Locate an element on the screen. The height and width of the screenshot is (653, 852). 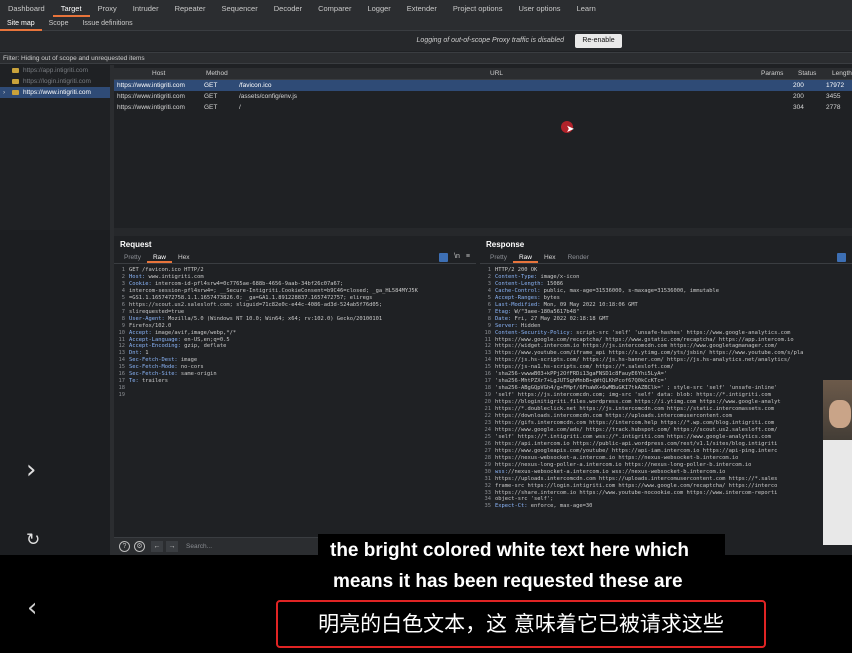
line-text: Sec-Fetch-Dest: image is located at coordinates (163, 360).